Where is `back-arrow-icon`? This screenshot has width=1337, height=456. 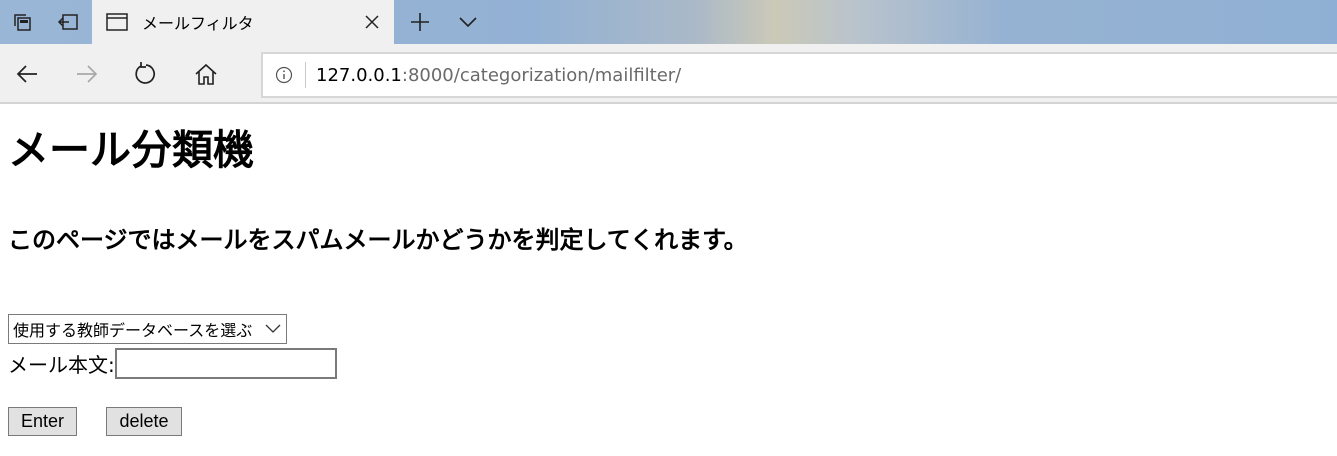
back-arrow-icon is located at coordinates (27, 74).